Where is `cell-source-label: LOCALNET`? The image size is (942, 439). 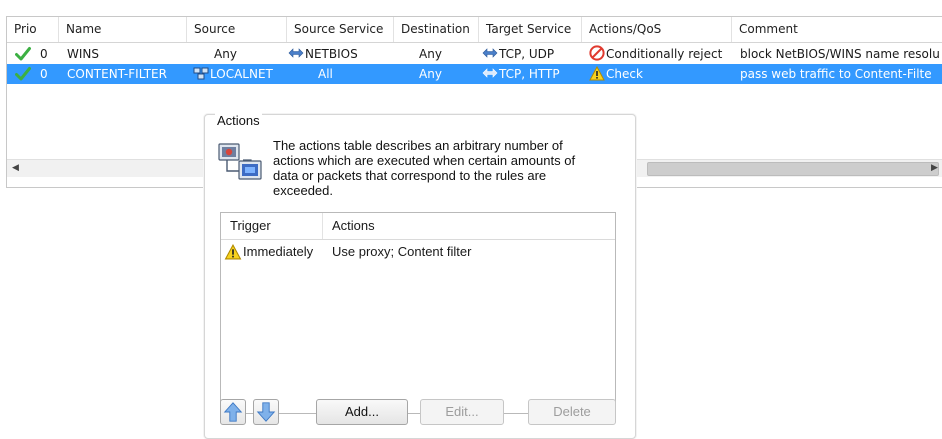
cell-source-label: LOCALNET is located at coordinates (241, 74).